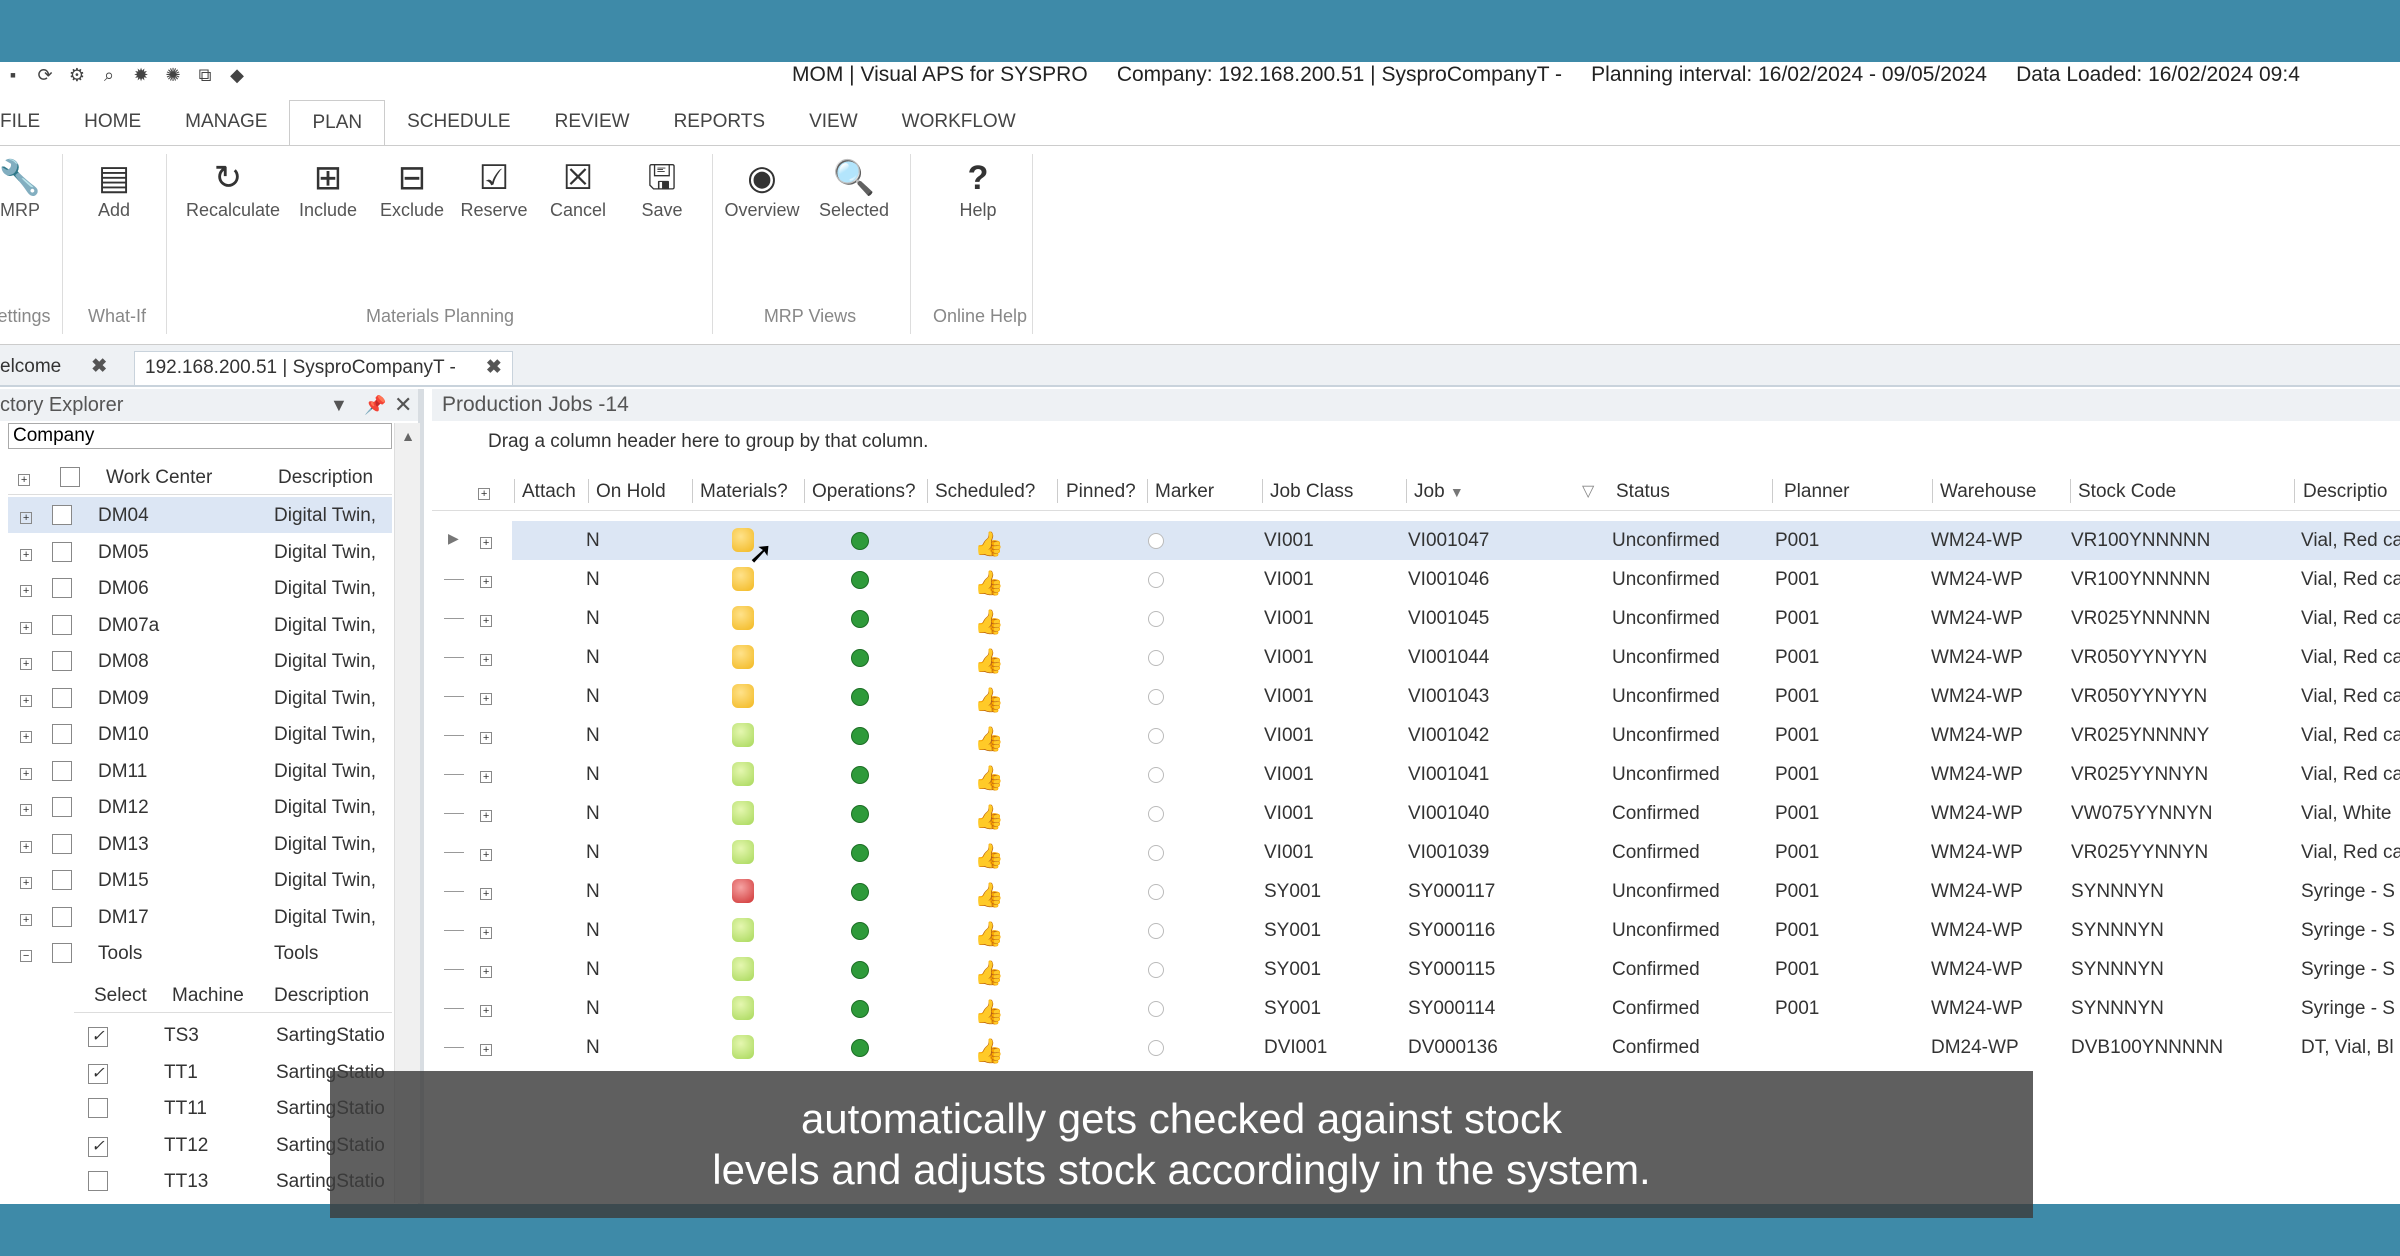 The width and height of the screenshot is (2400, 1256). Describe the element at coordinates (1101, 492) in the screenshot. I see `col-pinned: Pinned?` at that location.